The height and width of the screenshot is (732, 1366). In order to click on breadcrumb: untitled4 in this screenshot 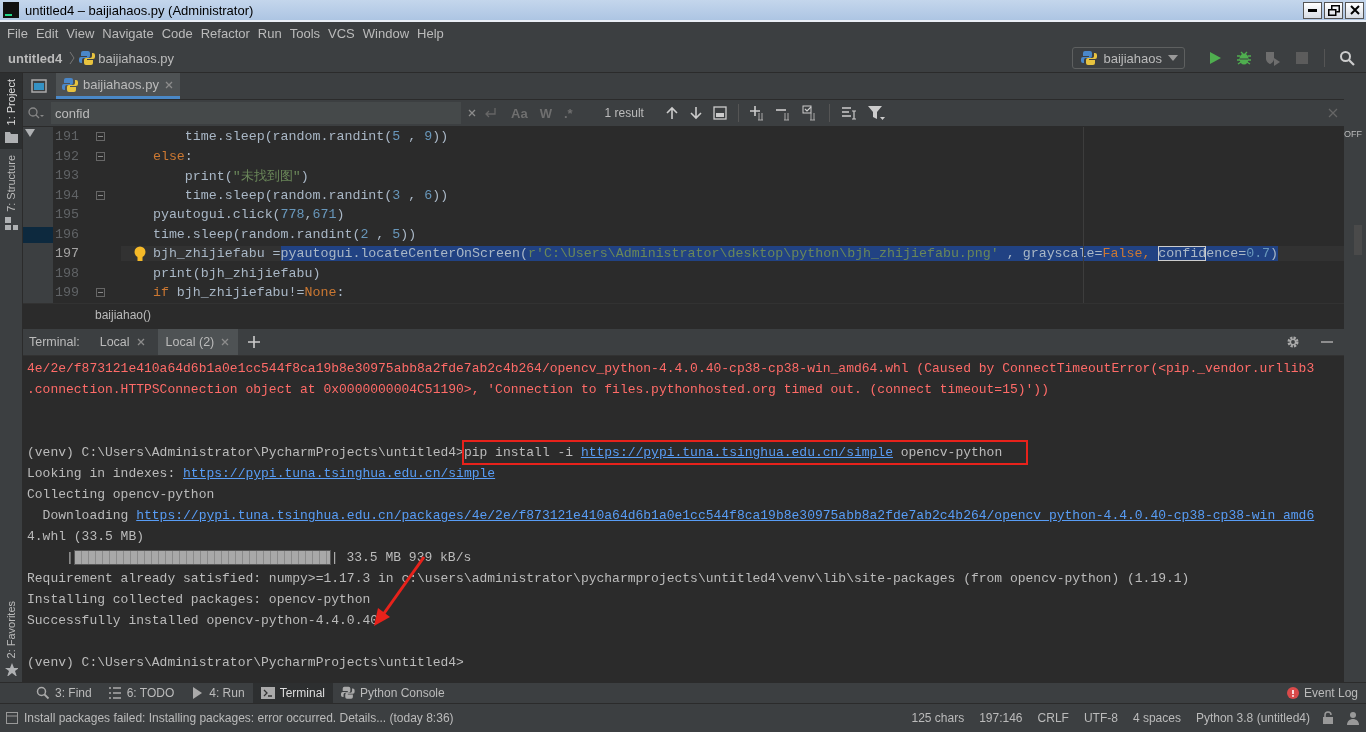, I will do `click(35, 58)`.